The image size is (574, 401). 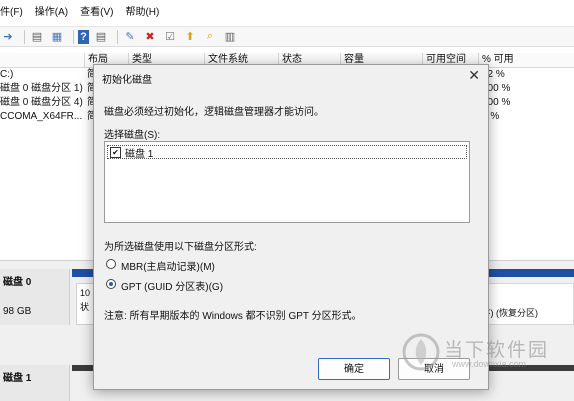 I want to click on select-disk-label: 选择磁盘(S):, so click(x=132, y=135).